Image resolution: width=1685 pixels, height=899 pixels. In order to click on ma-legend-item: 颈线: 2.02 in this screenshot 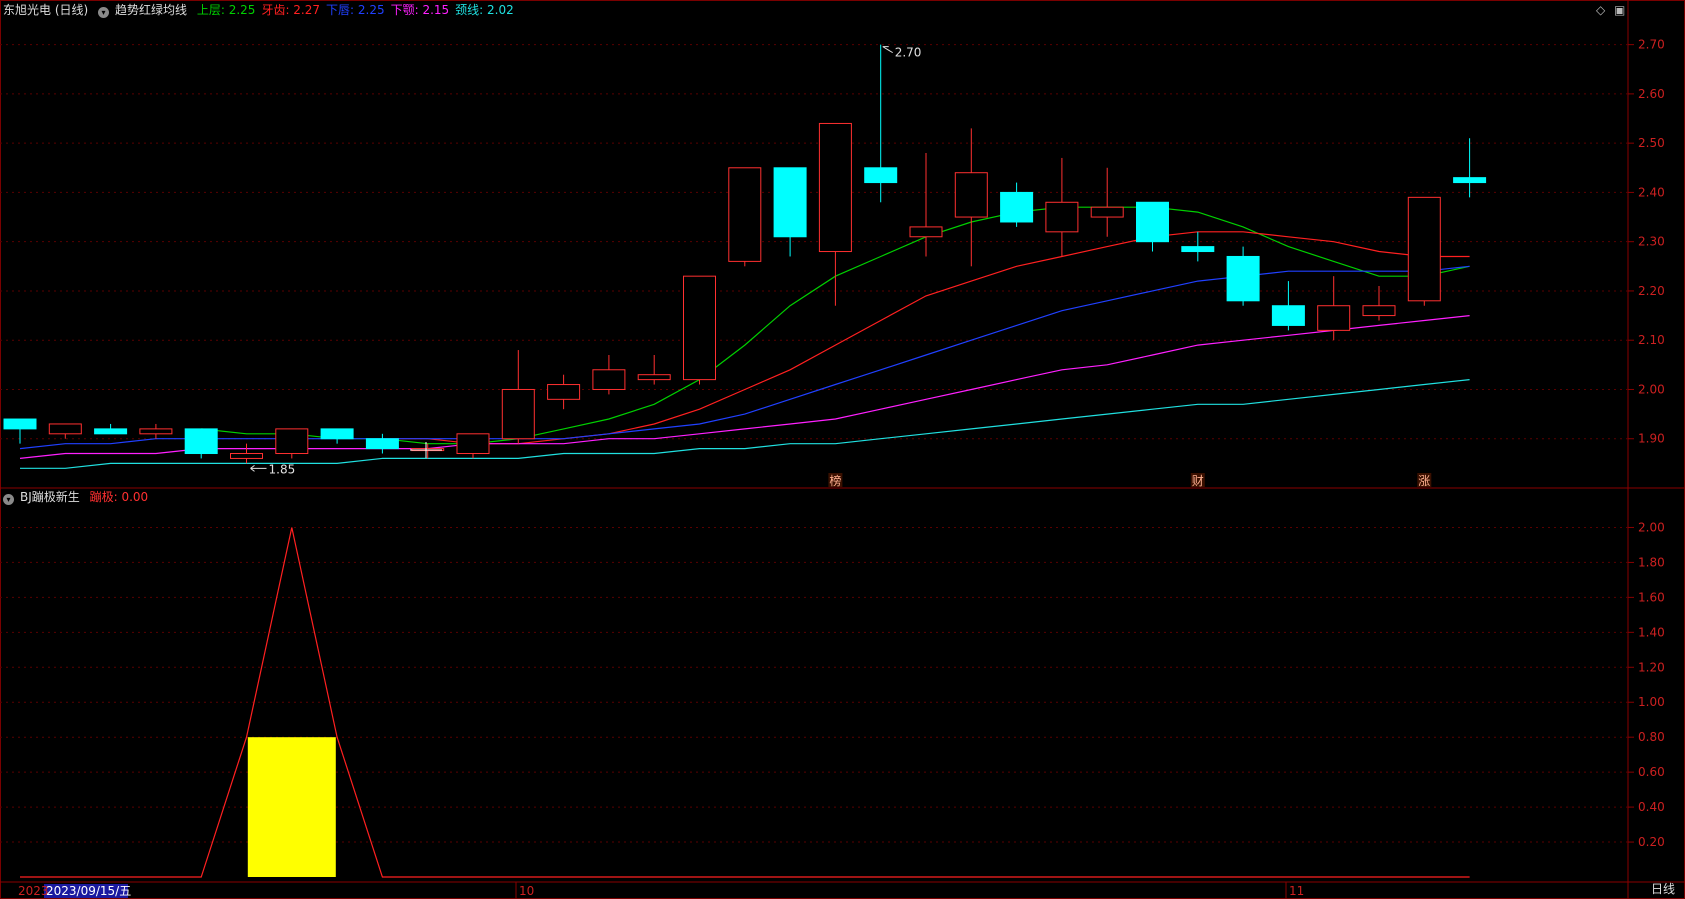, I will do `click(484, 10)`.